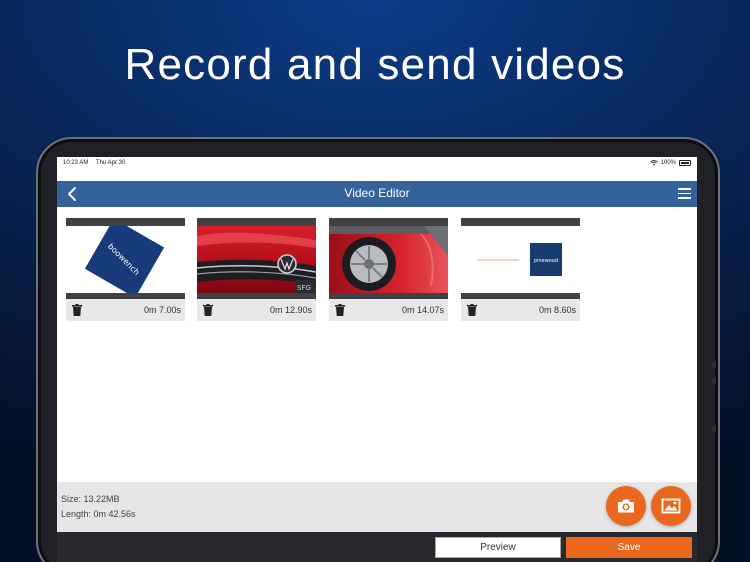 The image size is (750, 562). I want to click on hamburger-menu-icon, so click(684, 193).